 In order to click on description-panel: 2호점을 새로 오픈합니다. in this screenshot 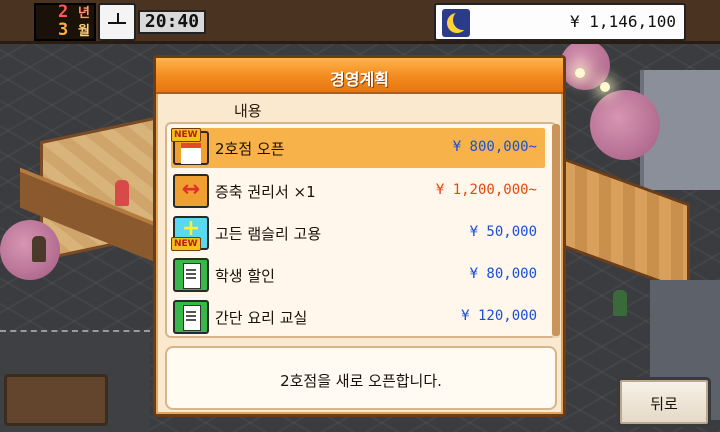, I will do `click(361, 378)`.